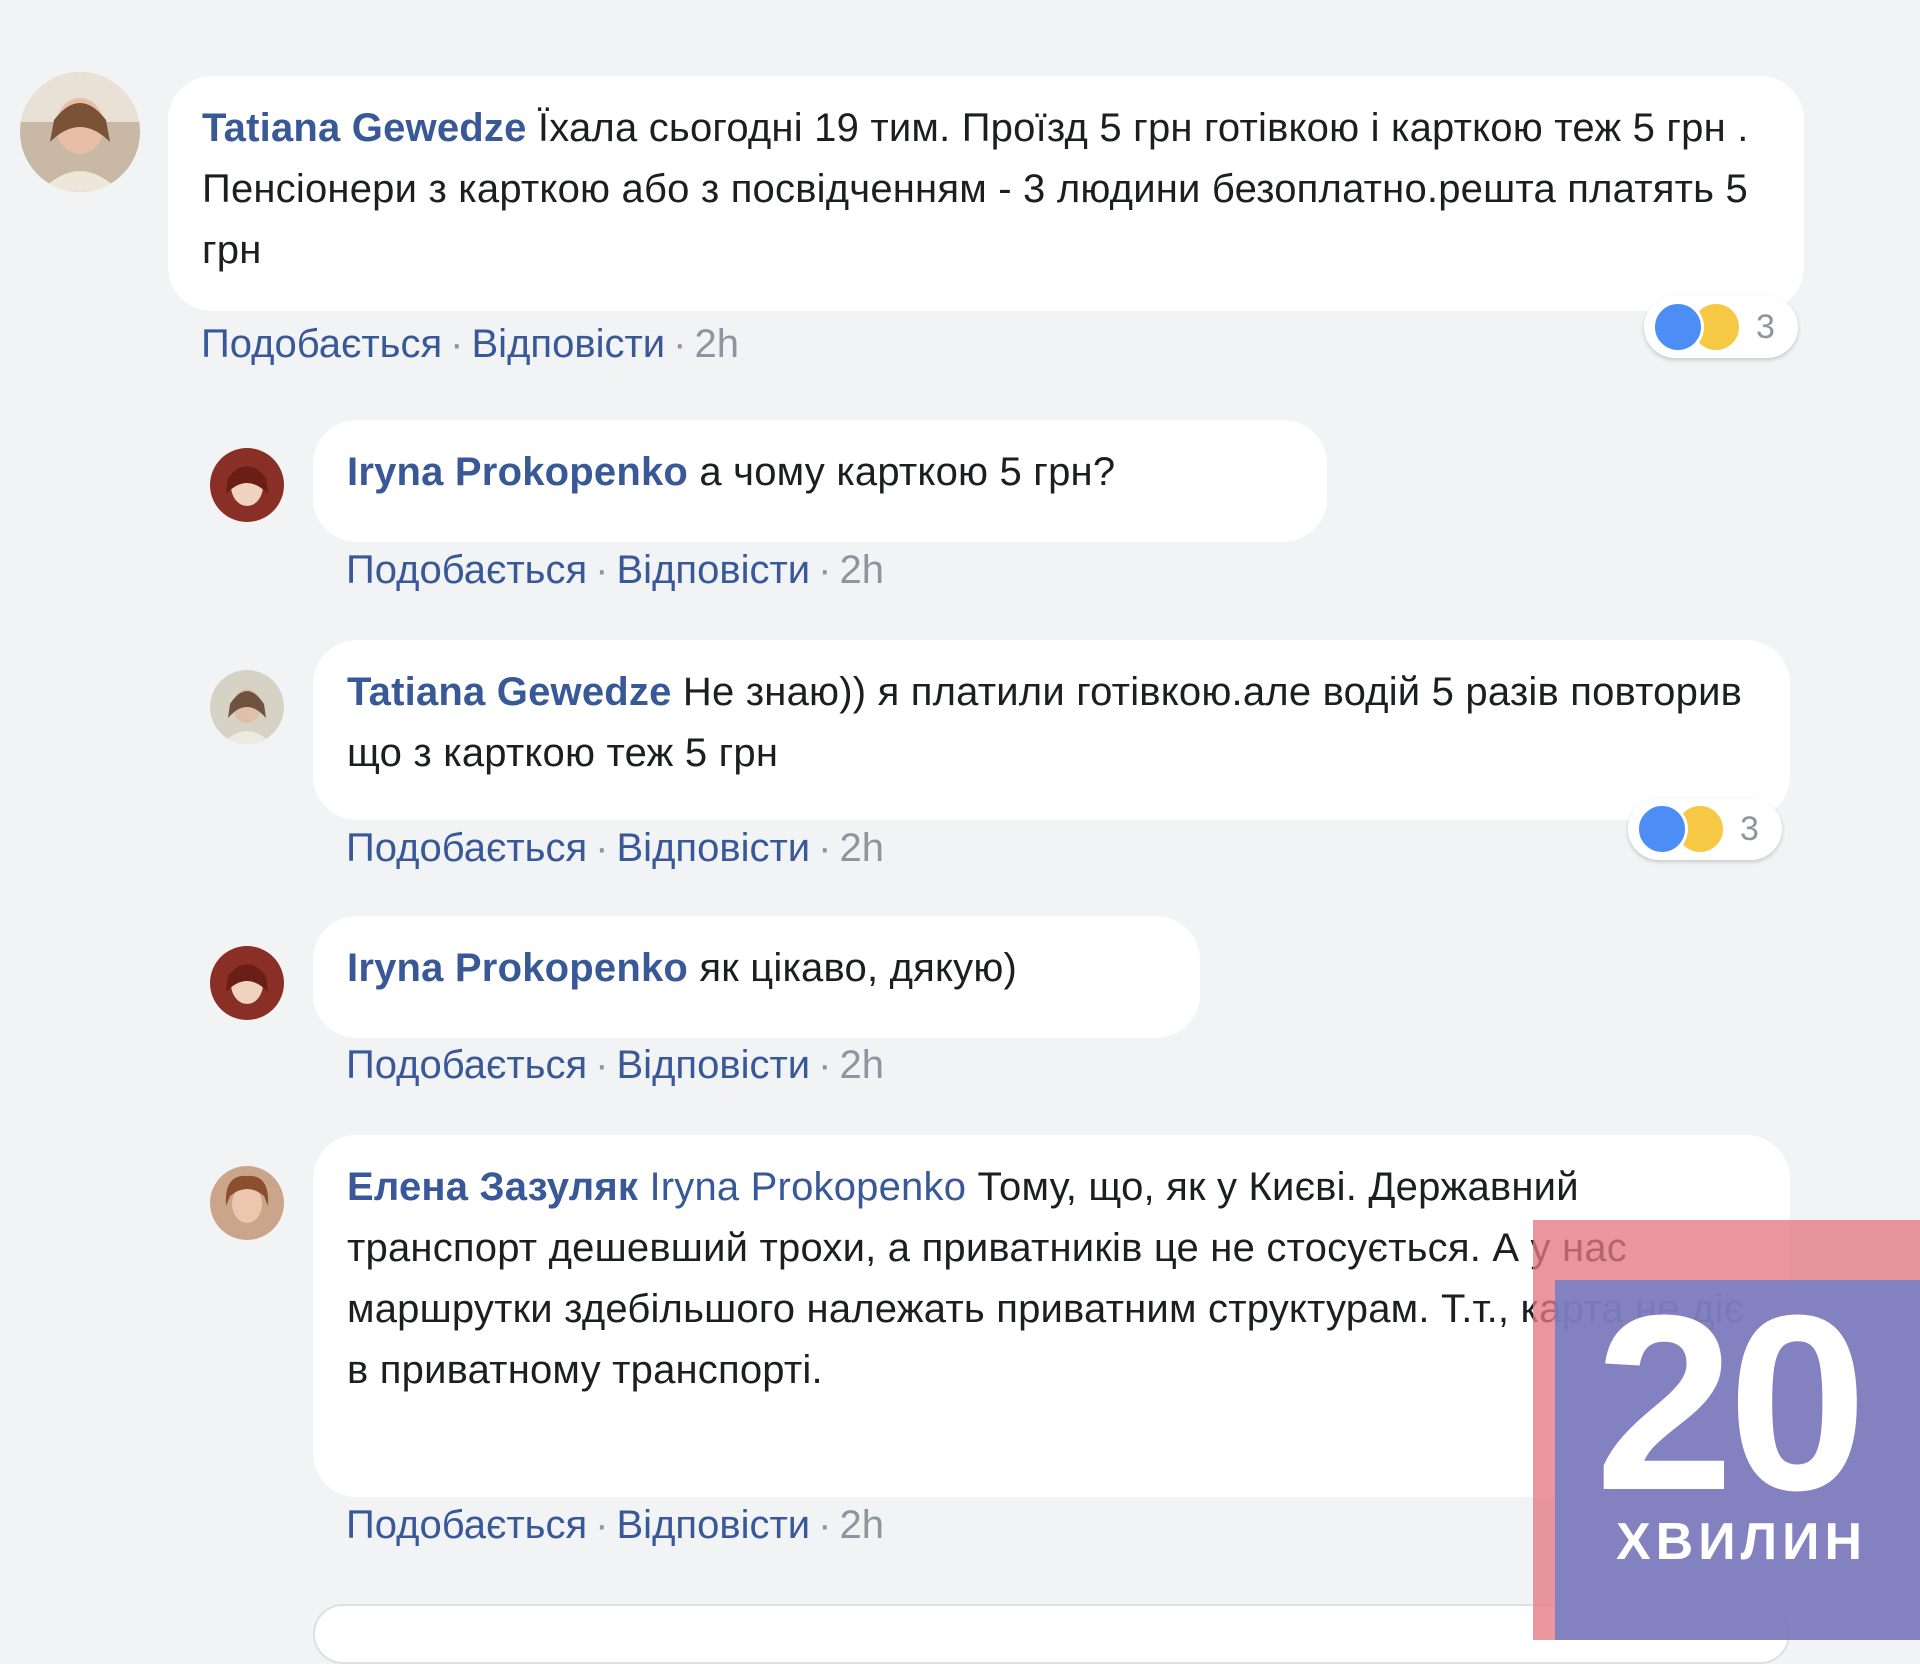 Image resolution: width=1920 pixels, height=1664 pixels. I want to click on clipped-previous-reply-row, so click(960, 3).